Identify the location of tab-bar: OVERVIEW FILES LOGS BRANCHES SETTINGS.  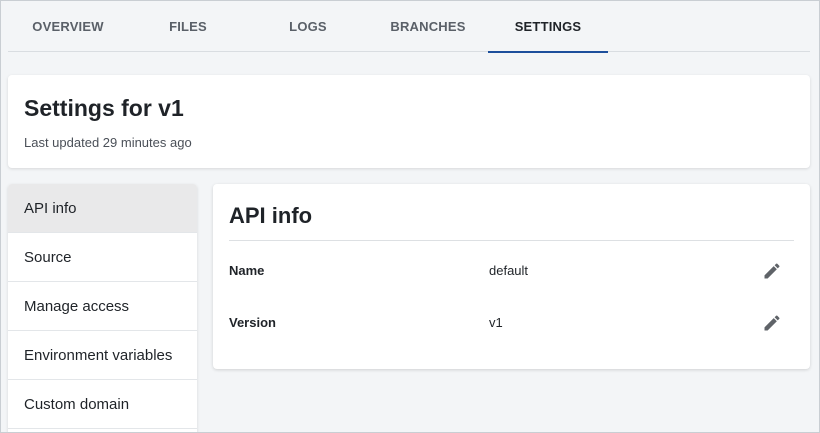
(409, 26).